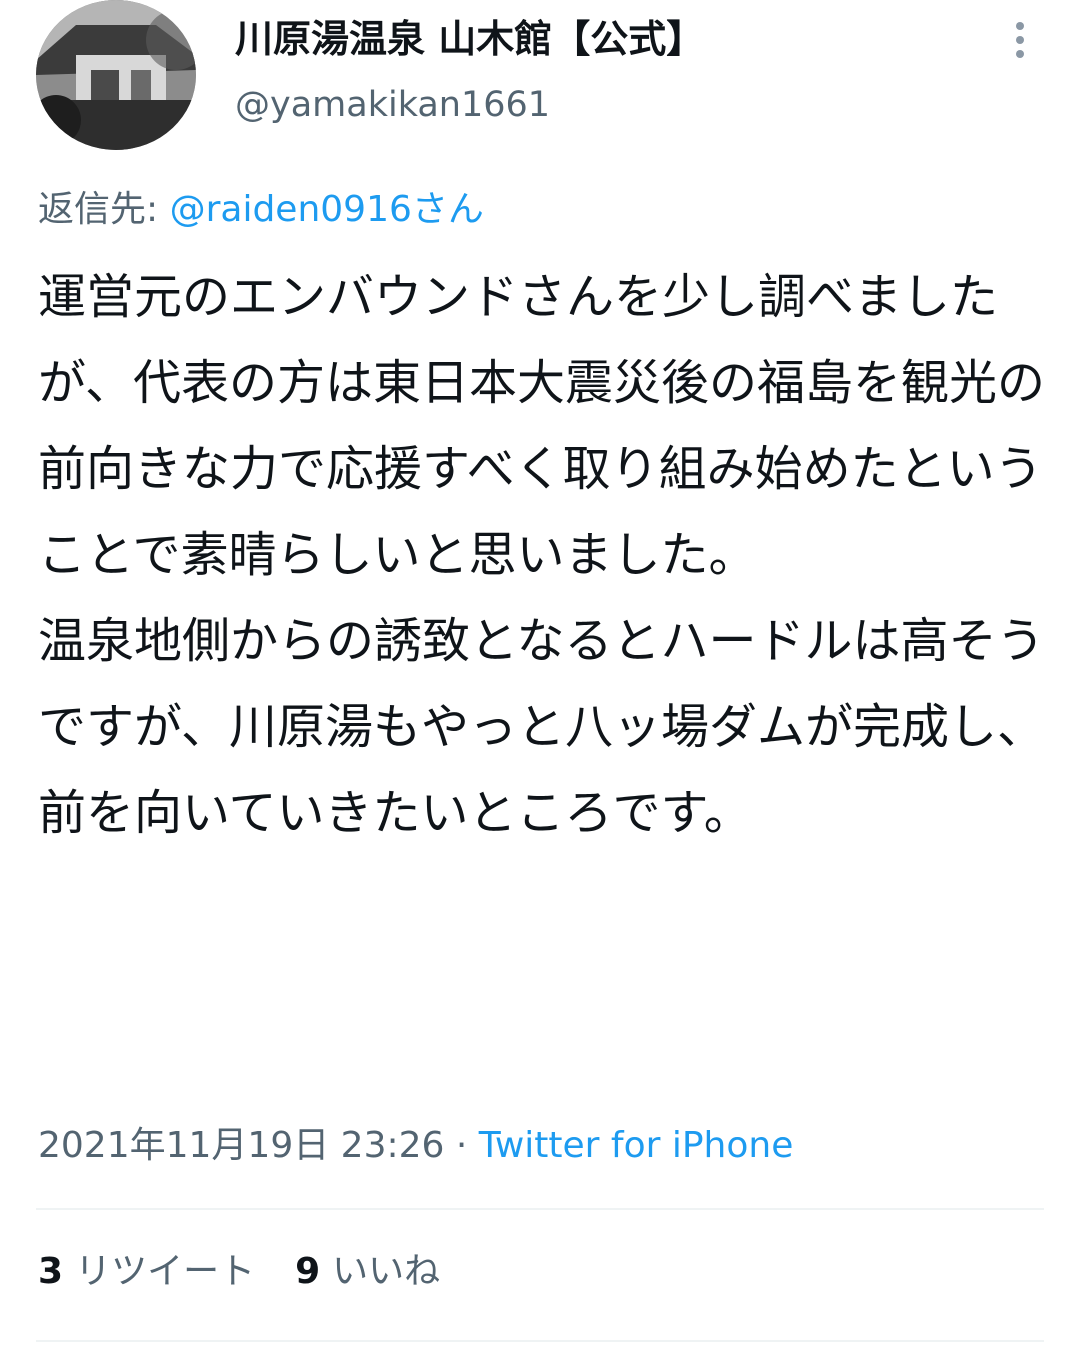 This screenshot has width=1080, height=1372. I want to click on likes-count: 9, so click(308, 1271).